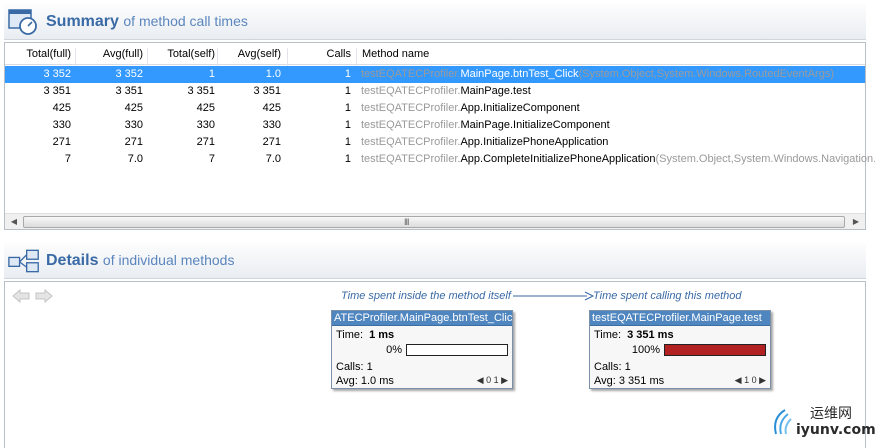 The image size is (875, 448). What do you see at coordinates (61, 108) in the screenshot?
I see `cell-total-full: 425` at bounding box center [61, 108].